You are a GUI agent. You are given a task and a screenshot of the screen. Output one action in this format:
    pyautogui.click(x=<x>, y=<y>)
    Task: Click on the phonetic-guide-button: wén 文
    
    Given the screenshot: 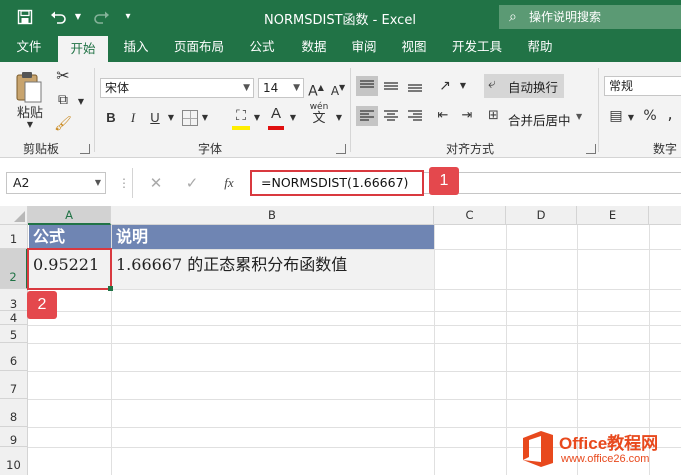 What is the action you would take?
    pyautogui.click(x=319, y=114)
    